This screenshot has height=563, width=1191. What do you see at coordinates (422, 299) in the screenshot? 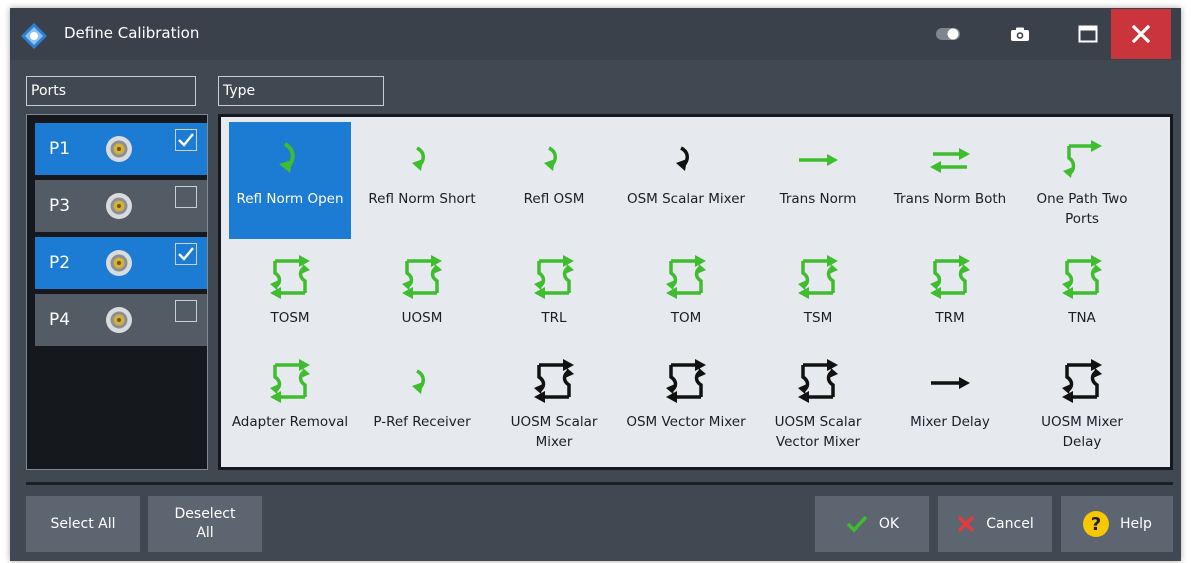
I see `type-uosm: UOSM` at bounding box center [422, 299].